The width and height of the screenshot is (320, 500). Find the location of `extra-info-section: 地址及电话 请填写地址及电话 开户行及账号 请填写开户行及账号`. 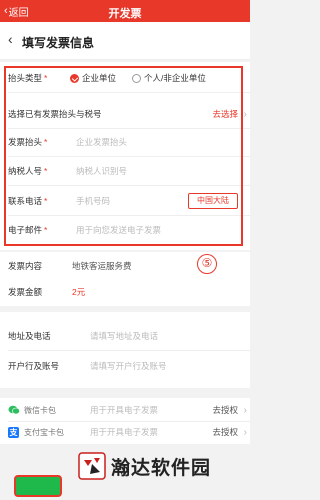

extra-info-section: 地址及电话 请填写地址及电话 开户行及账号 请填写开户行及账号 is located at coordinates (125, 350).